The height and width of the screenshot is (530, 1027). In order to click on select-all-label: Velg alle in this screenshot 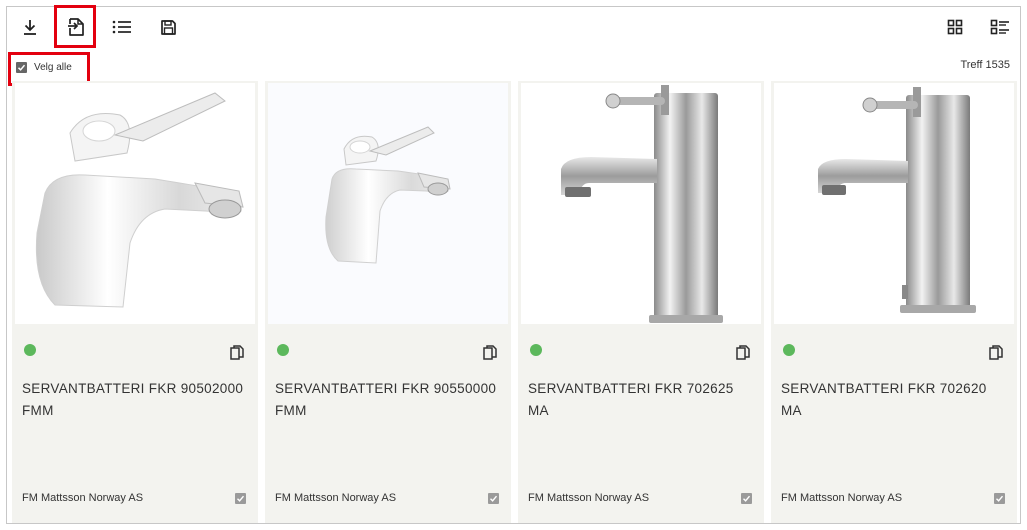, I will do `click(53, 67)`.